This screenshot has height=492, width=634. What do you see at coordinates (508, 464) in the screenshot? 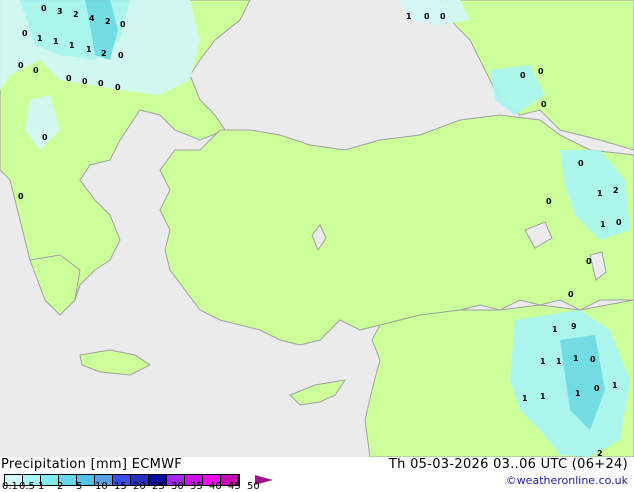
I see `valid-time: Th 05-03-2026 03..06 UTC (06+24)` at bounding box center [508, 464].